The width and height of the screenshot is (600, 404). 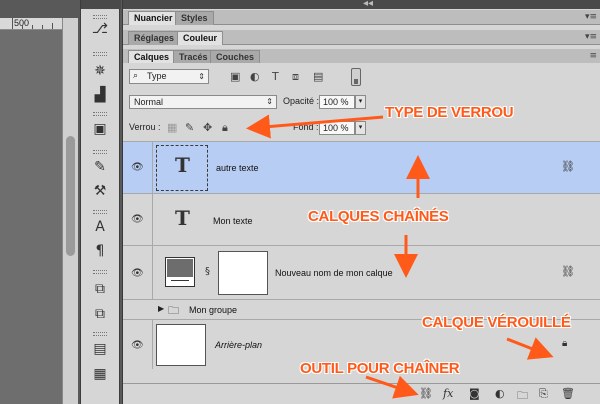 I want to click on vertical-scrollbar, so click(x=70, y=211).